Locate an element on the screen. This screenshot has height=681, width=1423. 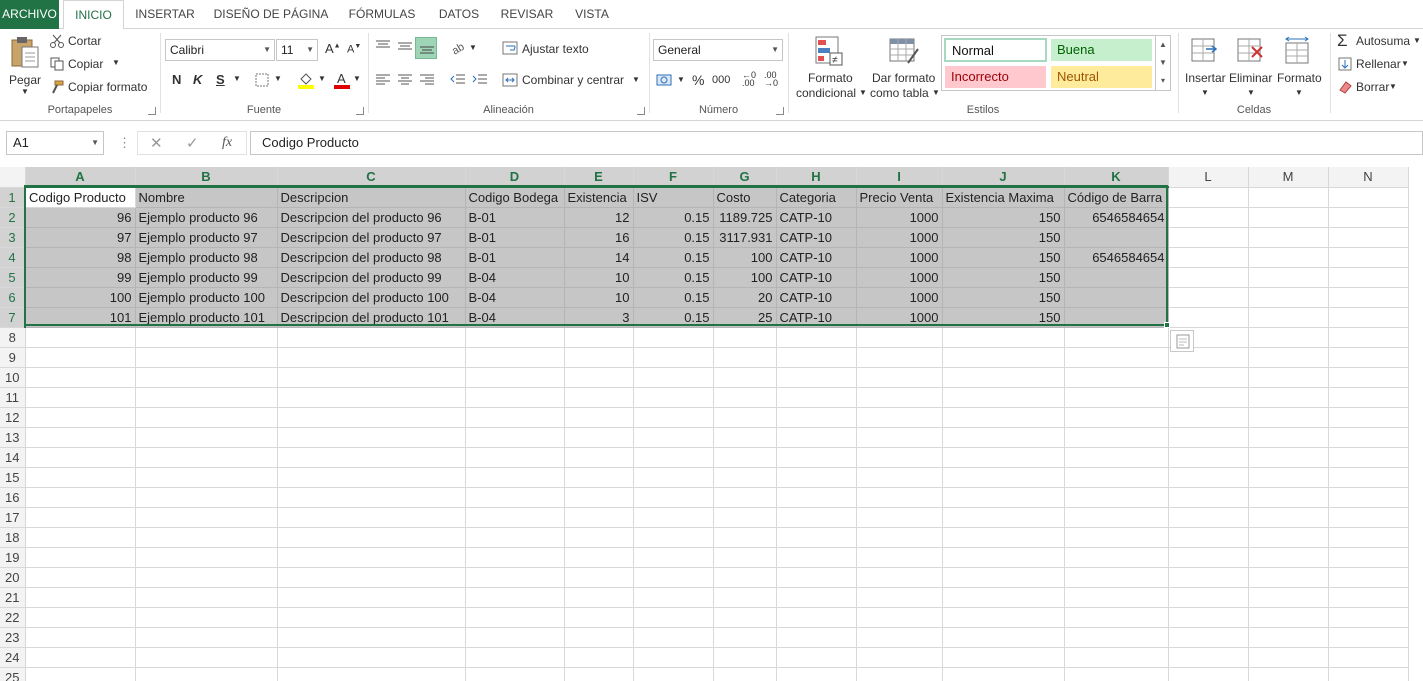
font-color-icon: A is located at coordinates (342, 80).